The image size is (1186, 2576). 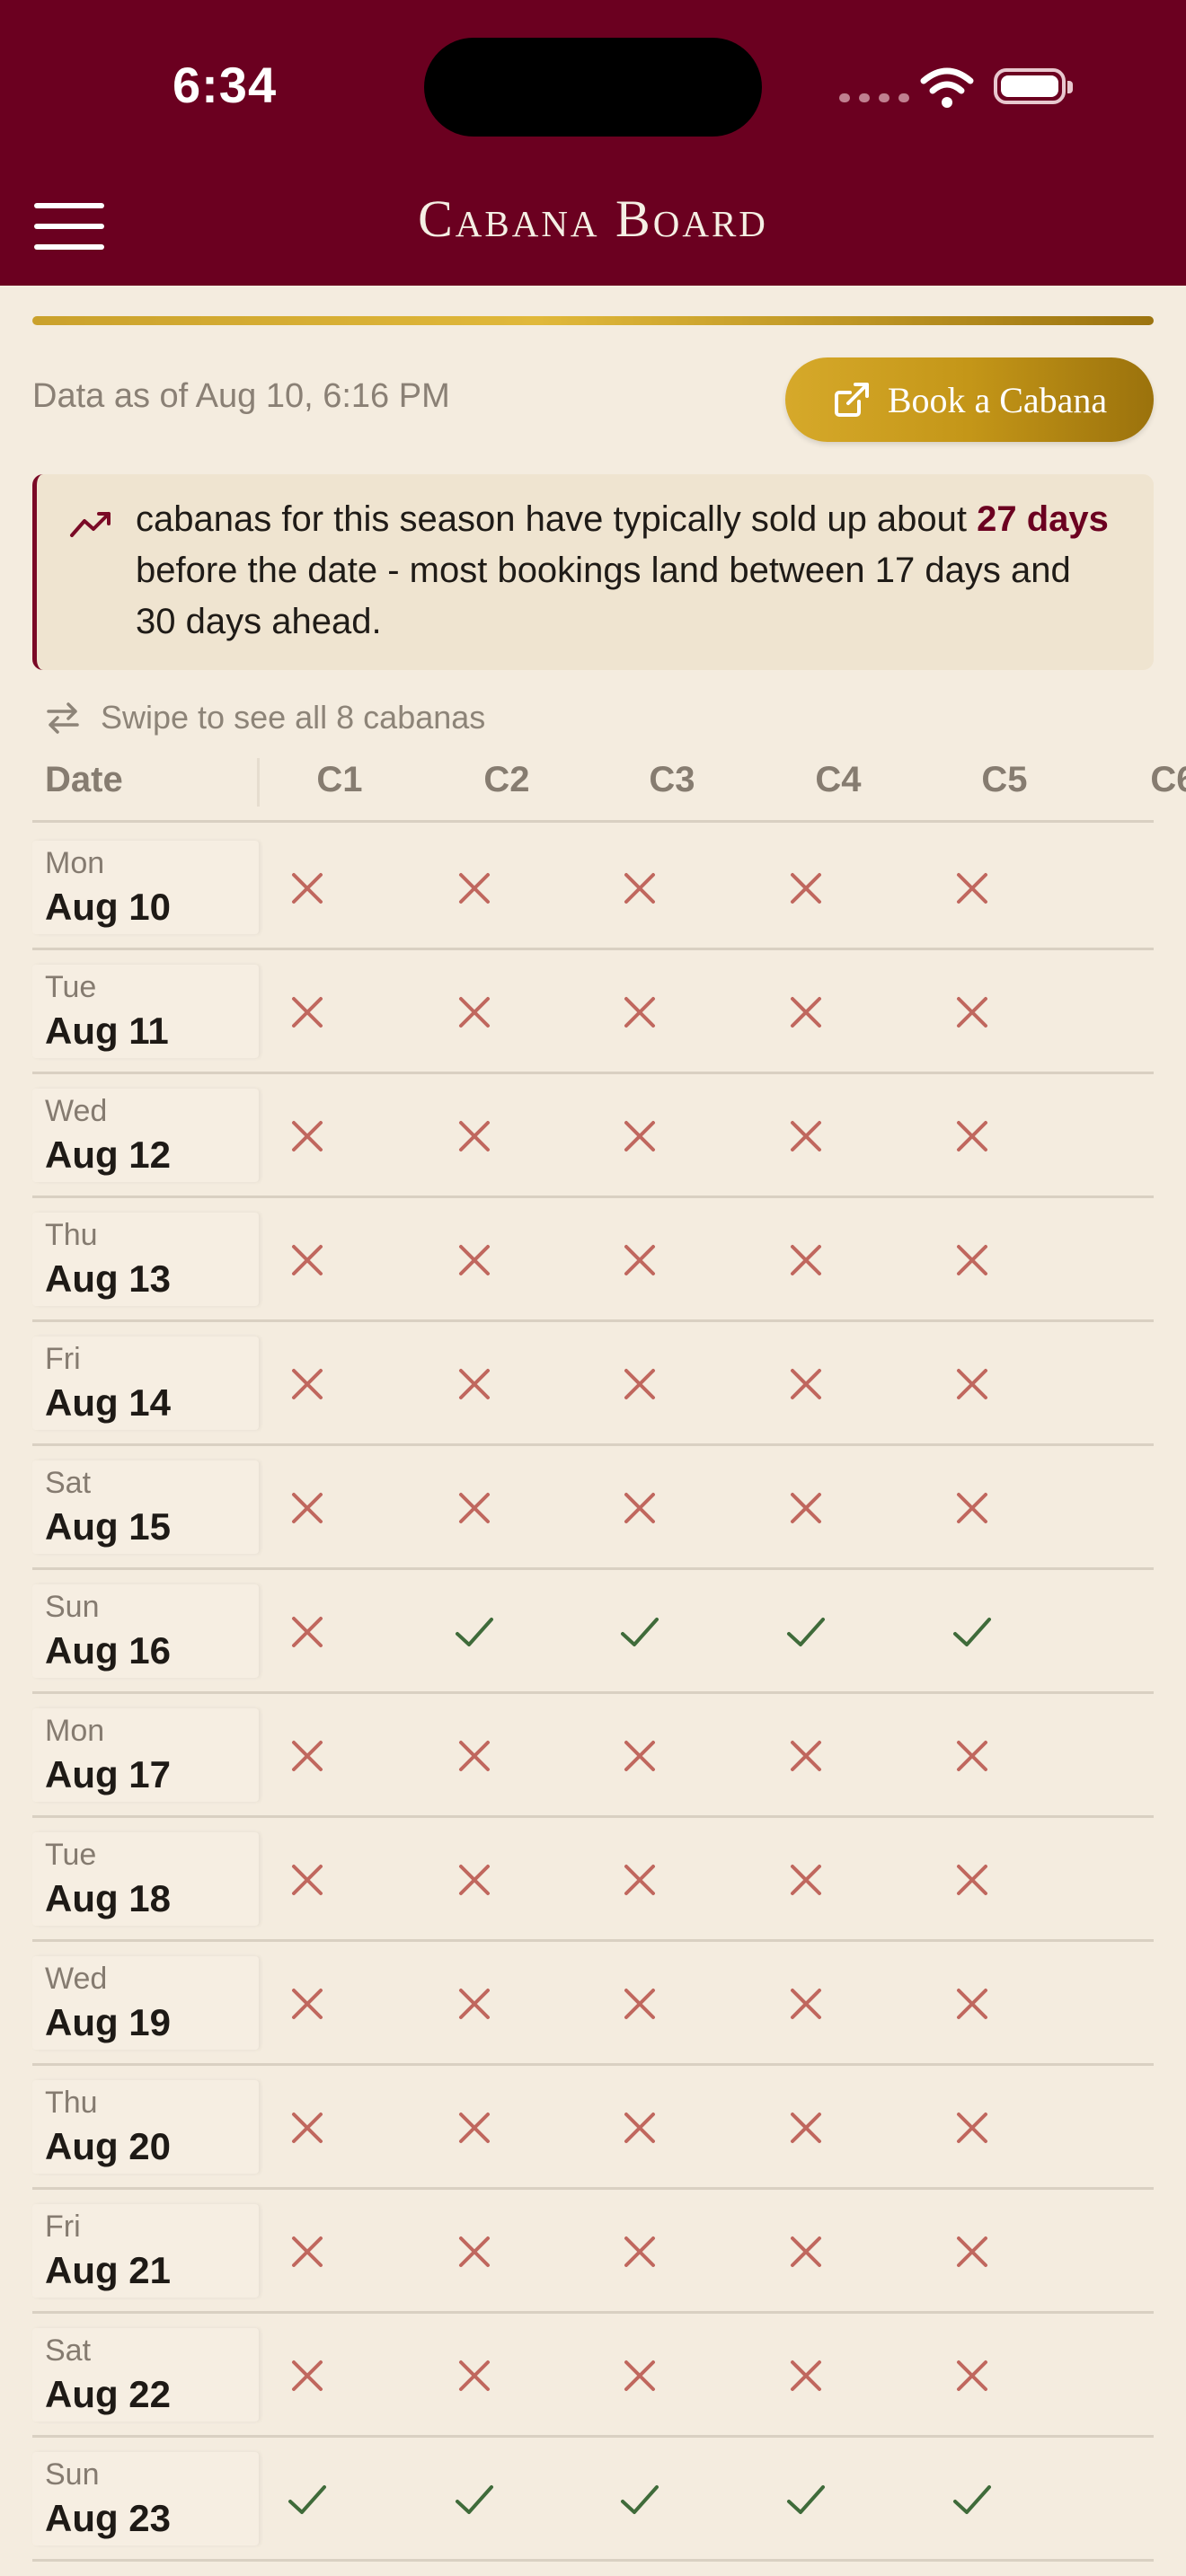 I want to click on table-row: Sun Aug 16, so click(x=593, y=1632).